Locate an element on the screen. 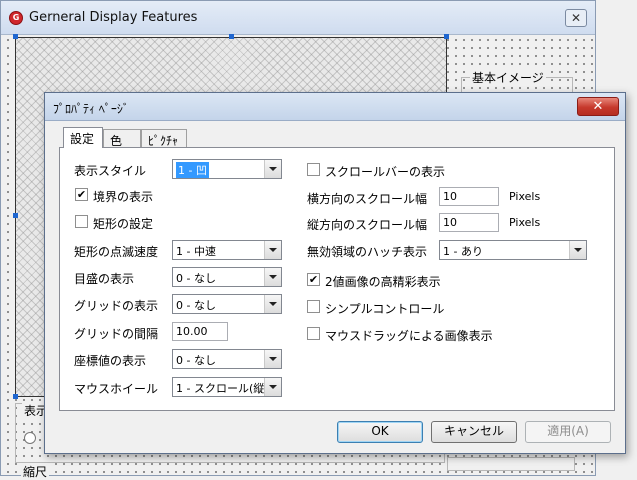 This screenshot has width=637, height=480. ok-button: OK is located at coordinates (380, 432).